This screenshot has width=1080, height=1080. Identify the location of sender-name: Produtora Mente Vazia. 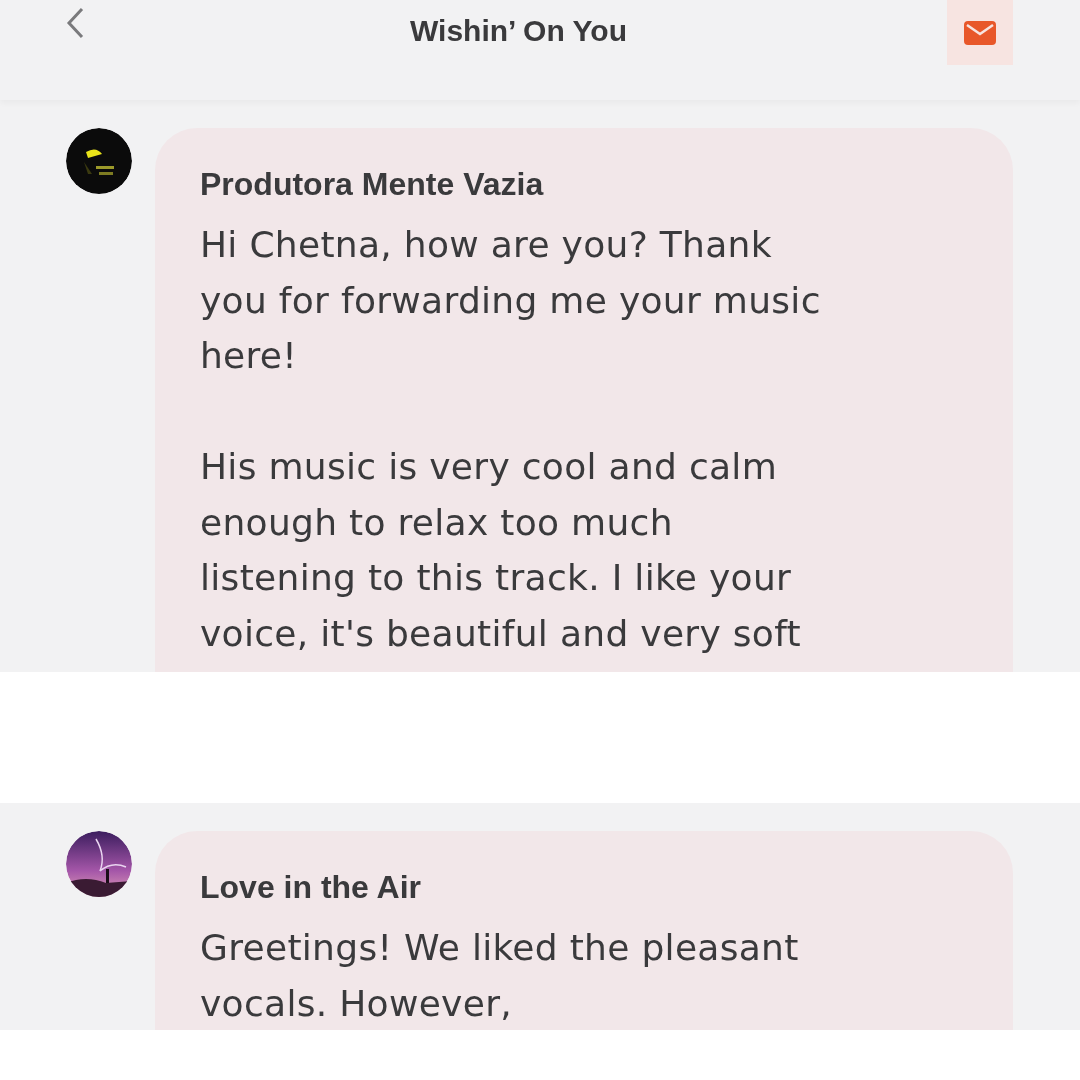
(372, 184).